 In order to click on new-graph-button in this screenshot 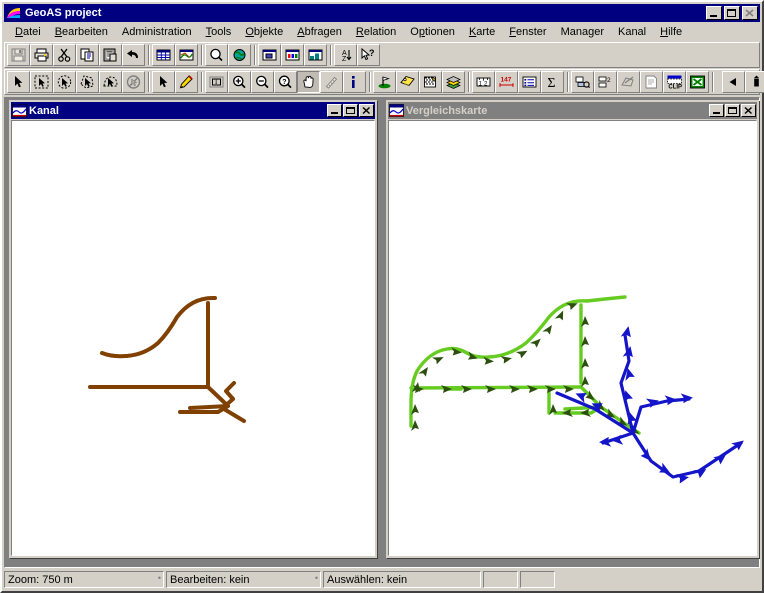, I will do `click(315, 55)`.